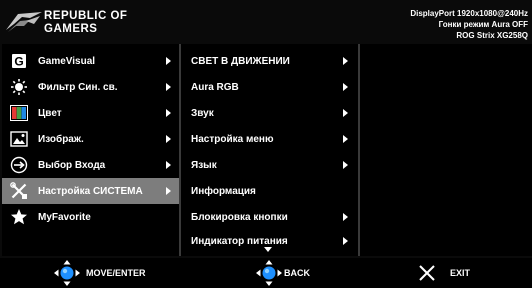 The height and width of the screenshot is (288, 532). I want to click on sub-item-label: Индикатор питания, so click(239, 241).